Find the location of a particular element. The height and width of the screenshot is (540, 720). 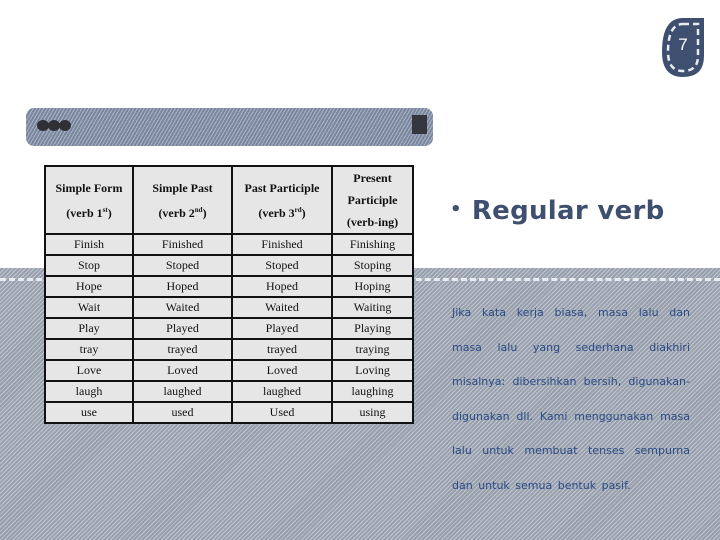

denim-title-bar is located at coordinates (229, 127).